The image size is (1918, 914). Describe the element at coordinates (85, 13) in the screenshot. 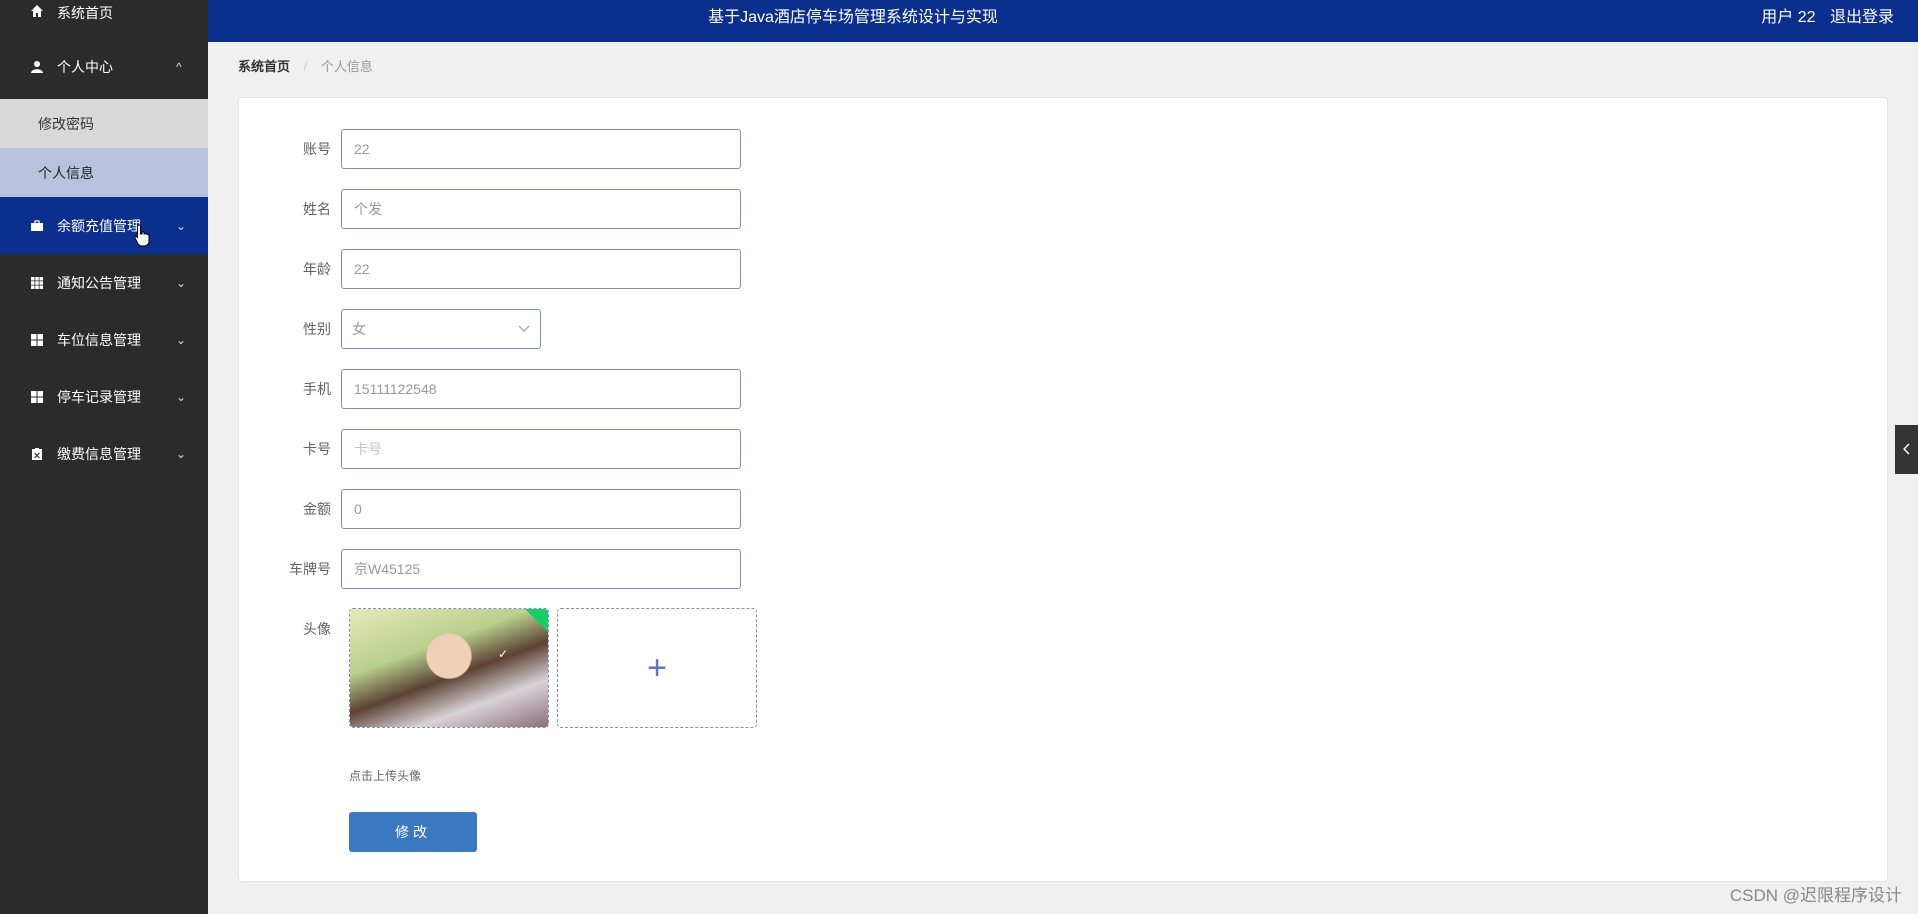

I see `sidebar-item-label: 系统首页` at that location.